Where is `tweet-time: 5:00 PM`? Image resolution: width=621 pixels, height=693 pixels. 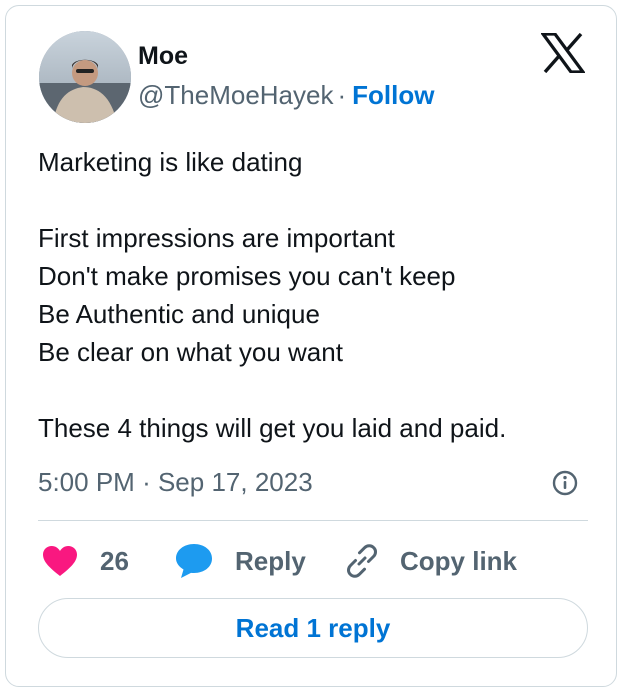 tweet-time: 5:00 PM is located at coordinates (86, 482).